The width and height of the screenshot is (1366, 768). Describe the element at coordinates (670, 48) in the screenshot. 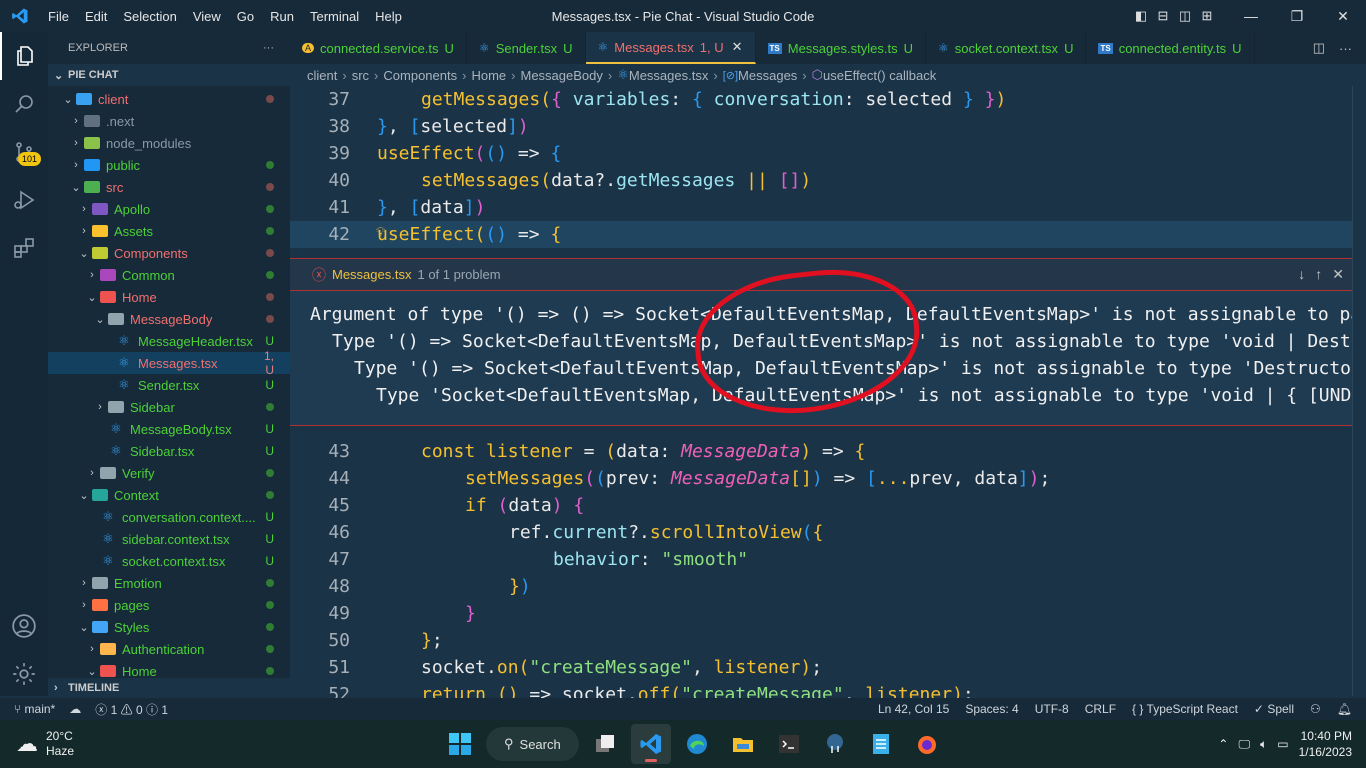

I see `editor-tab: ⚛ Messages.tsx 1, U ✕` at that location.